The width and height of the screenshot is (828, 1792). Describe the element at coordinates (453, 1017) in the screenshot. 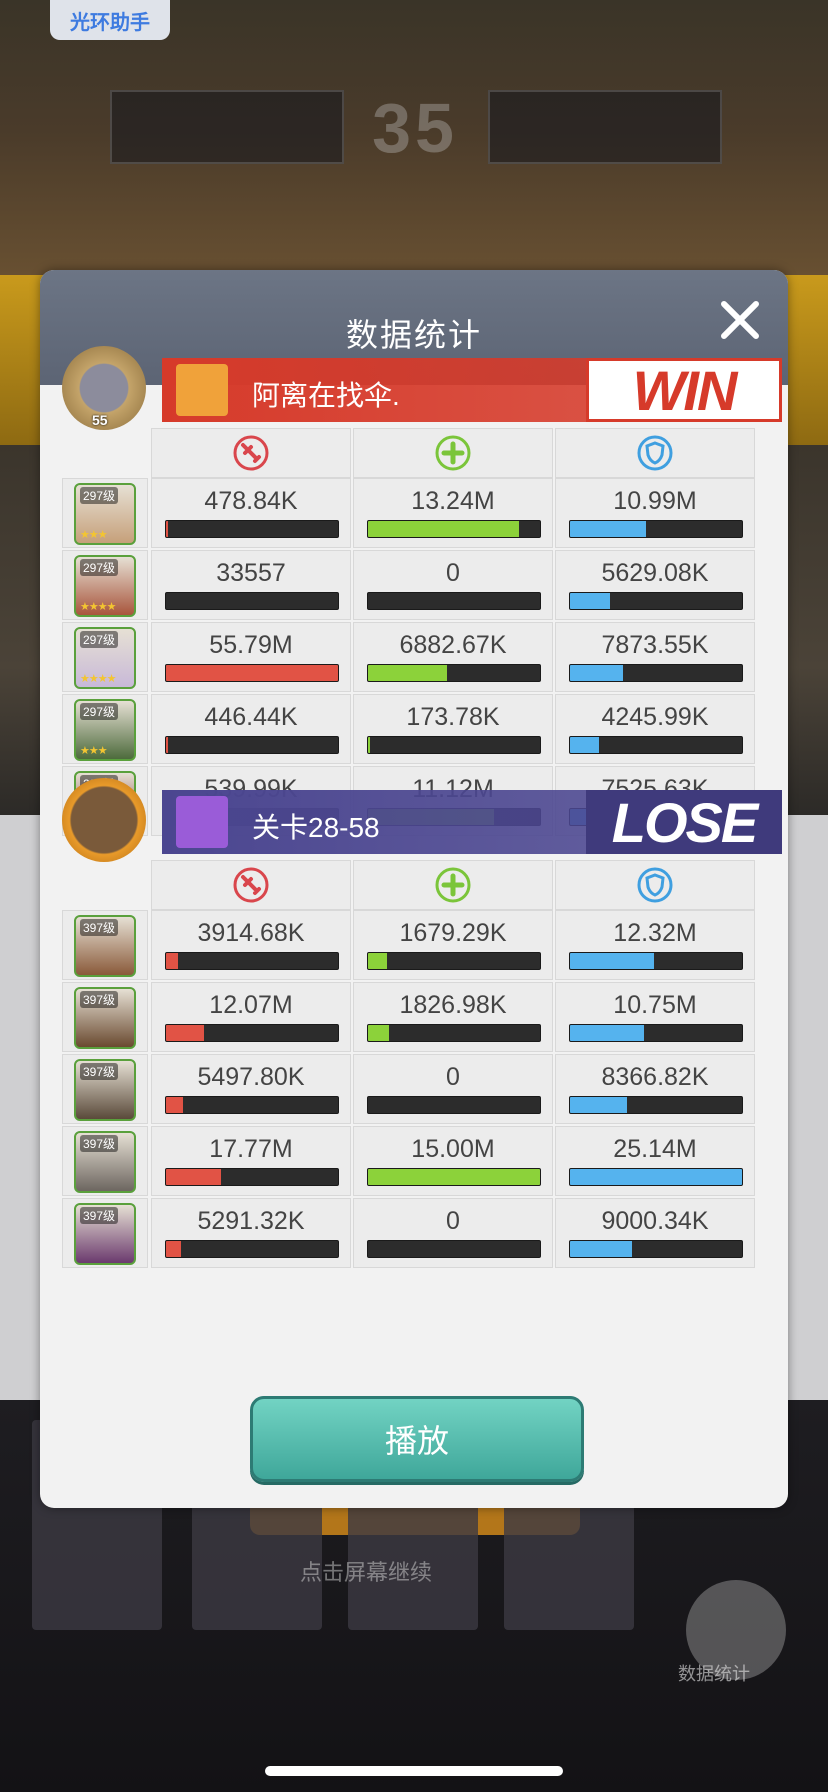

I see `heal-cell: 1826.98K` at that location.